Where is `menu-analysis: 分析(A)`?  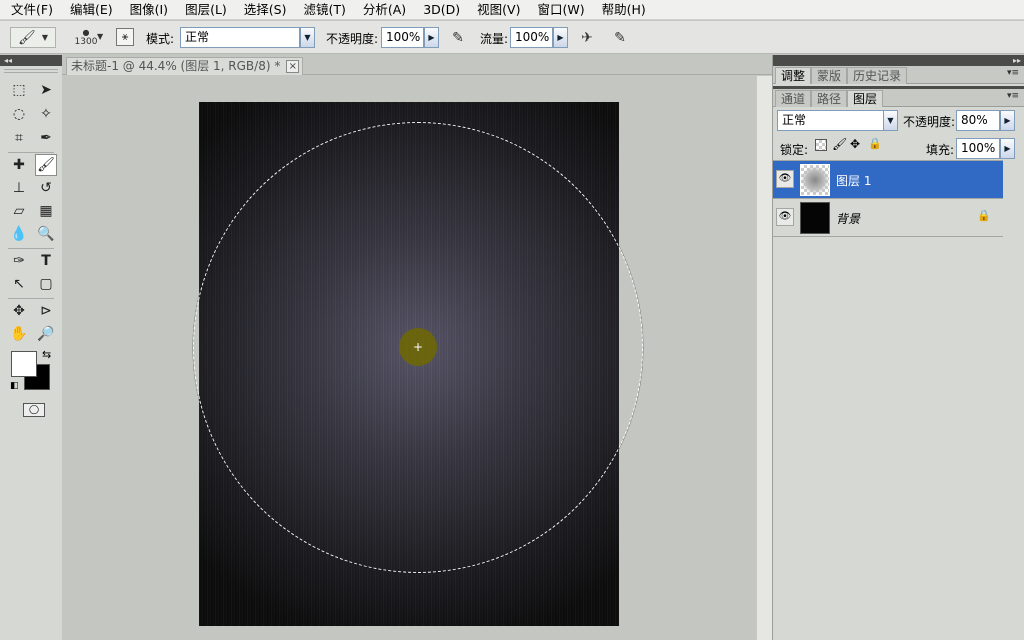 menu-analysis: 分析(A) is located at coordinates (382, 10).